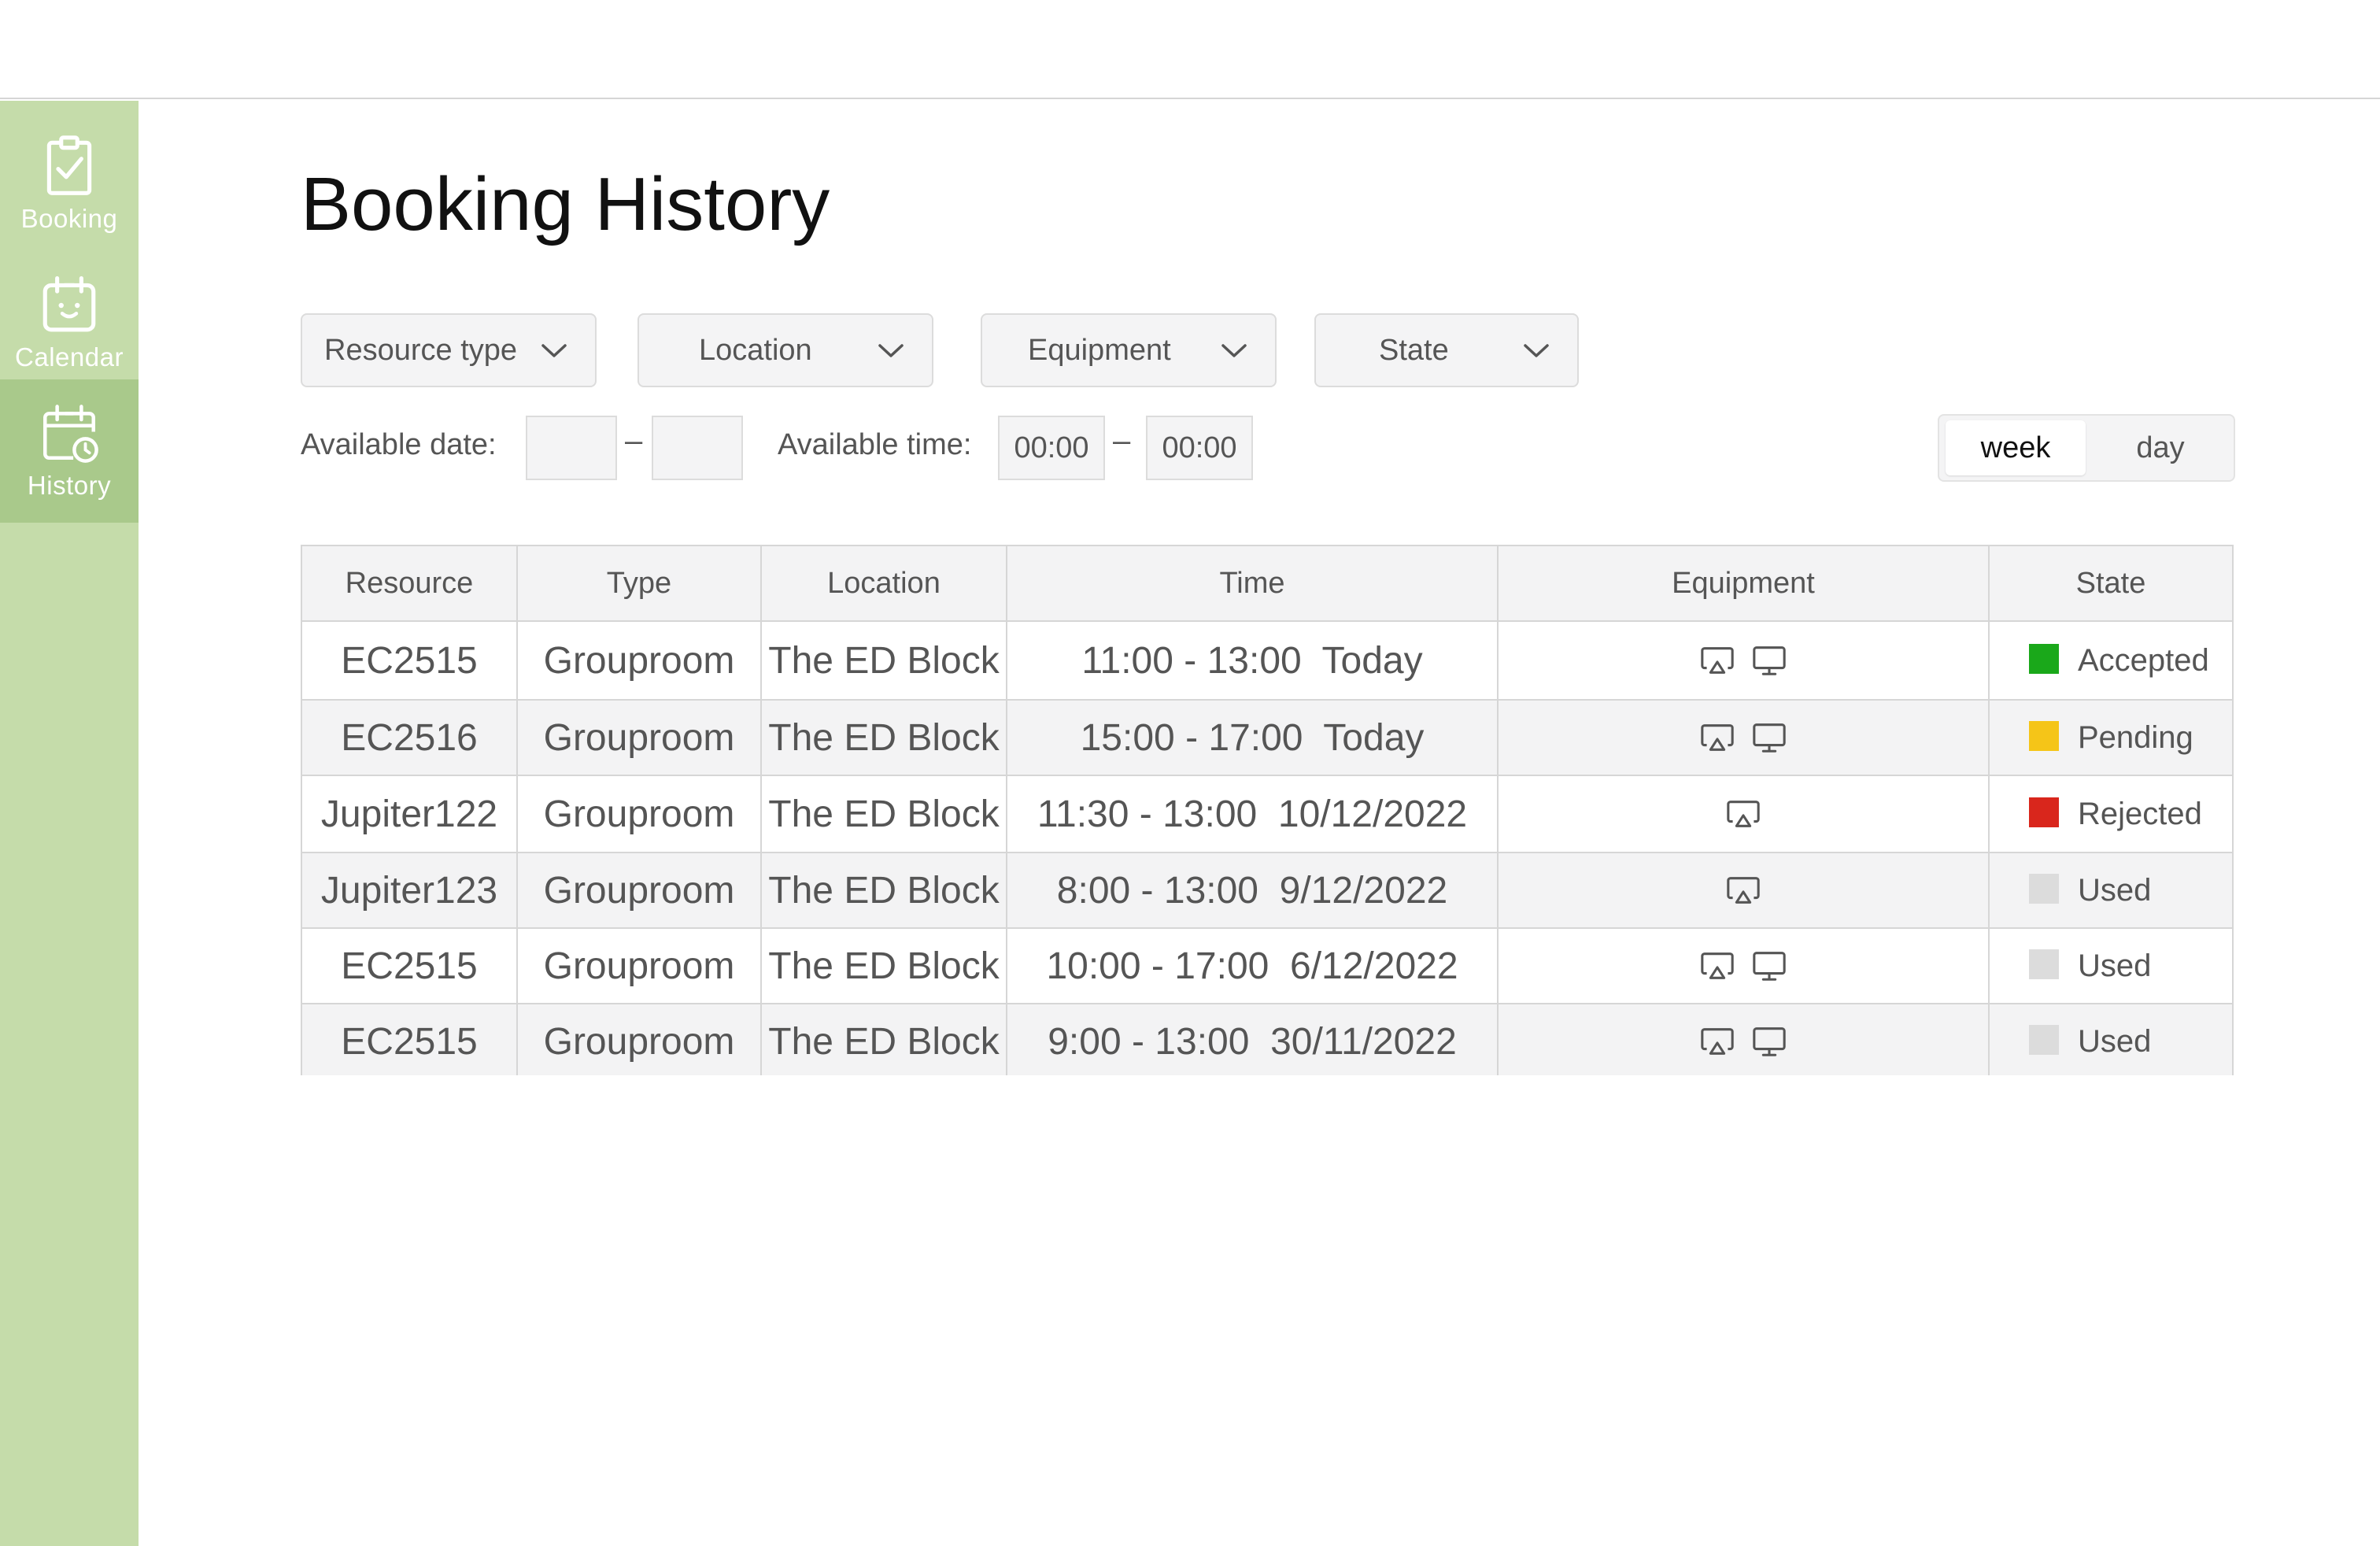  What do you see at coordinates (1051, 448) in the screenshot?
I see `time-from-input` at bounding box center [1051, 448].